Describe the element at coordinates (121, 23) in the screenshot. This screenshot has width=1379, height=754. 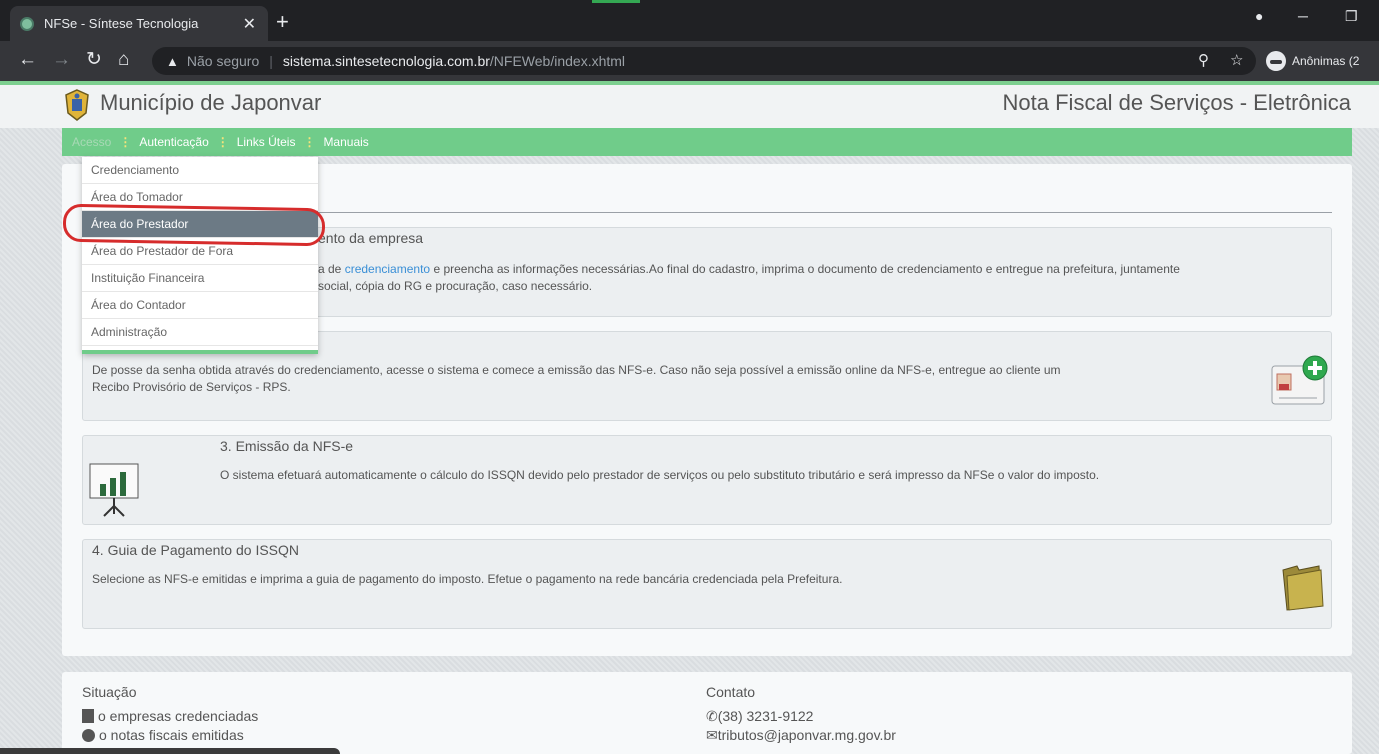
I see `tab-title: NFSe - Síntese Tecnologia` at that location.